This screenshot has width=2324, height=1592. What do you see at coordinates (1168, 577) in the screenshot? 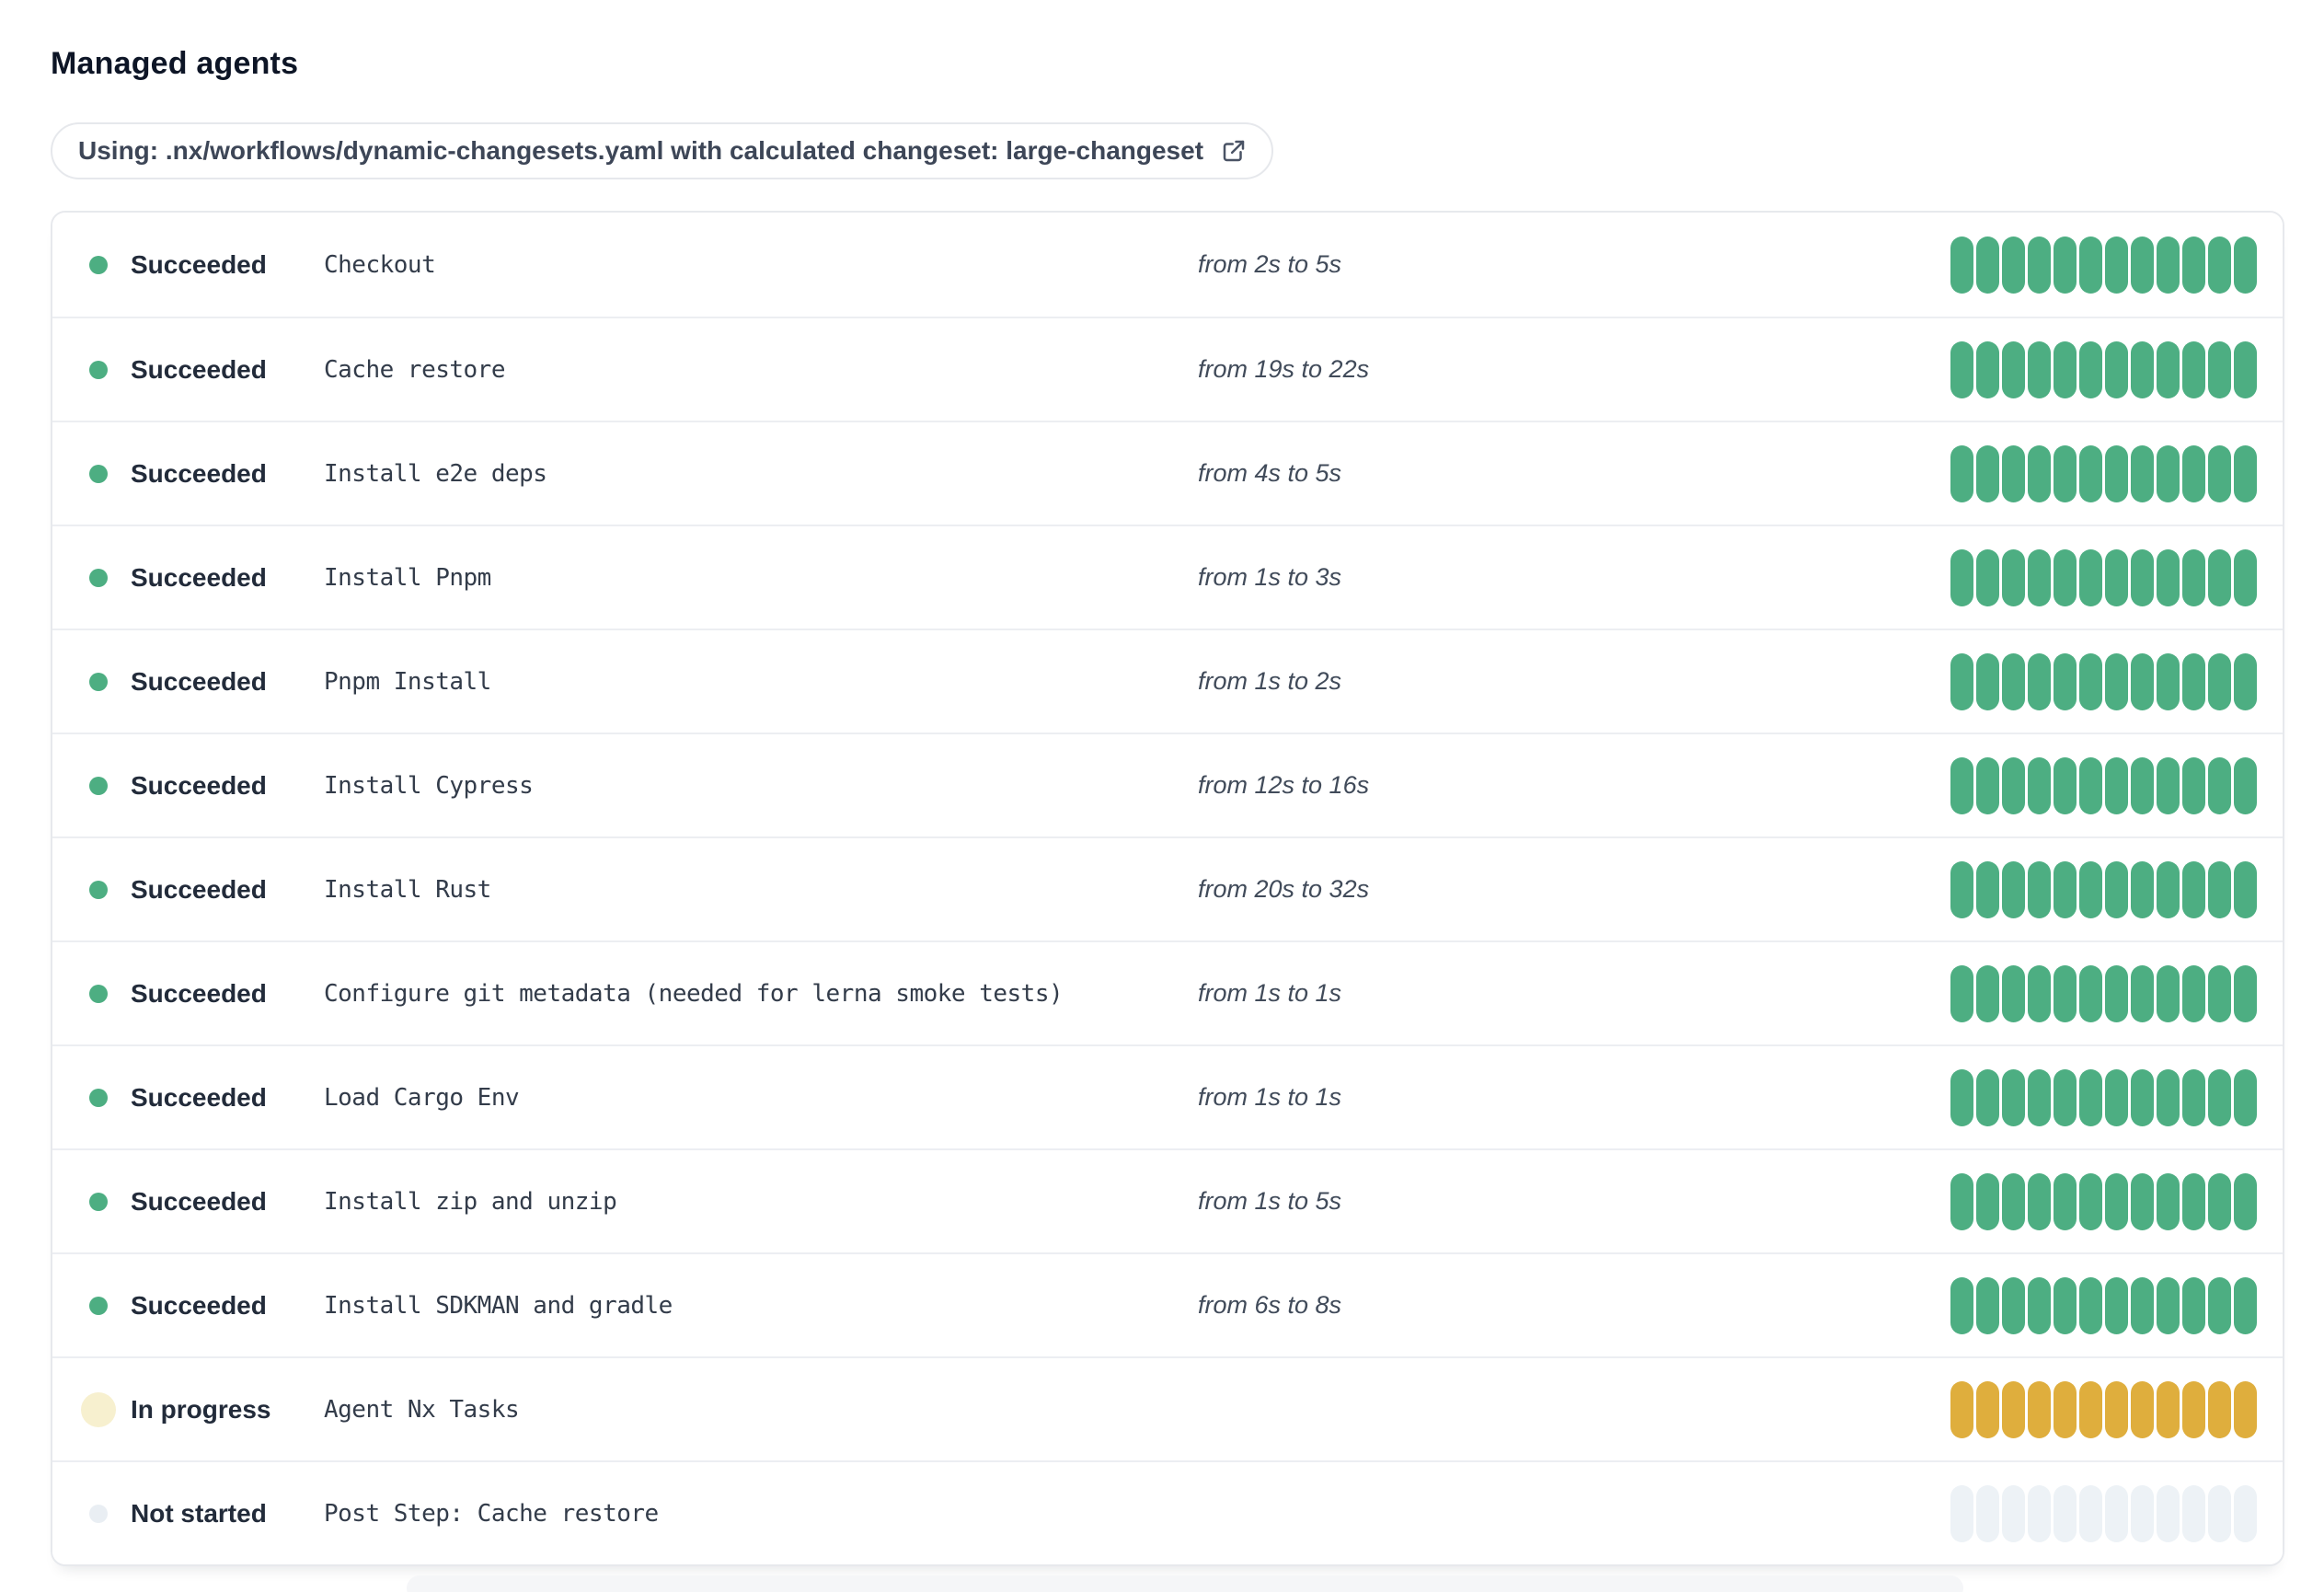
I see `agent-row: Succeeded Install Pnpm from 1s to 3s` at bounding box center [1168, 577].